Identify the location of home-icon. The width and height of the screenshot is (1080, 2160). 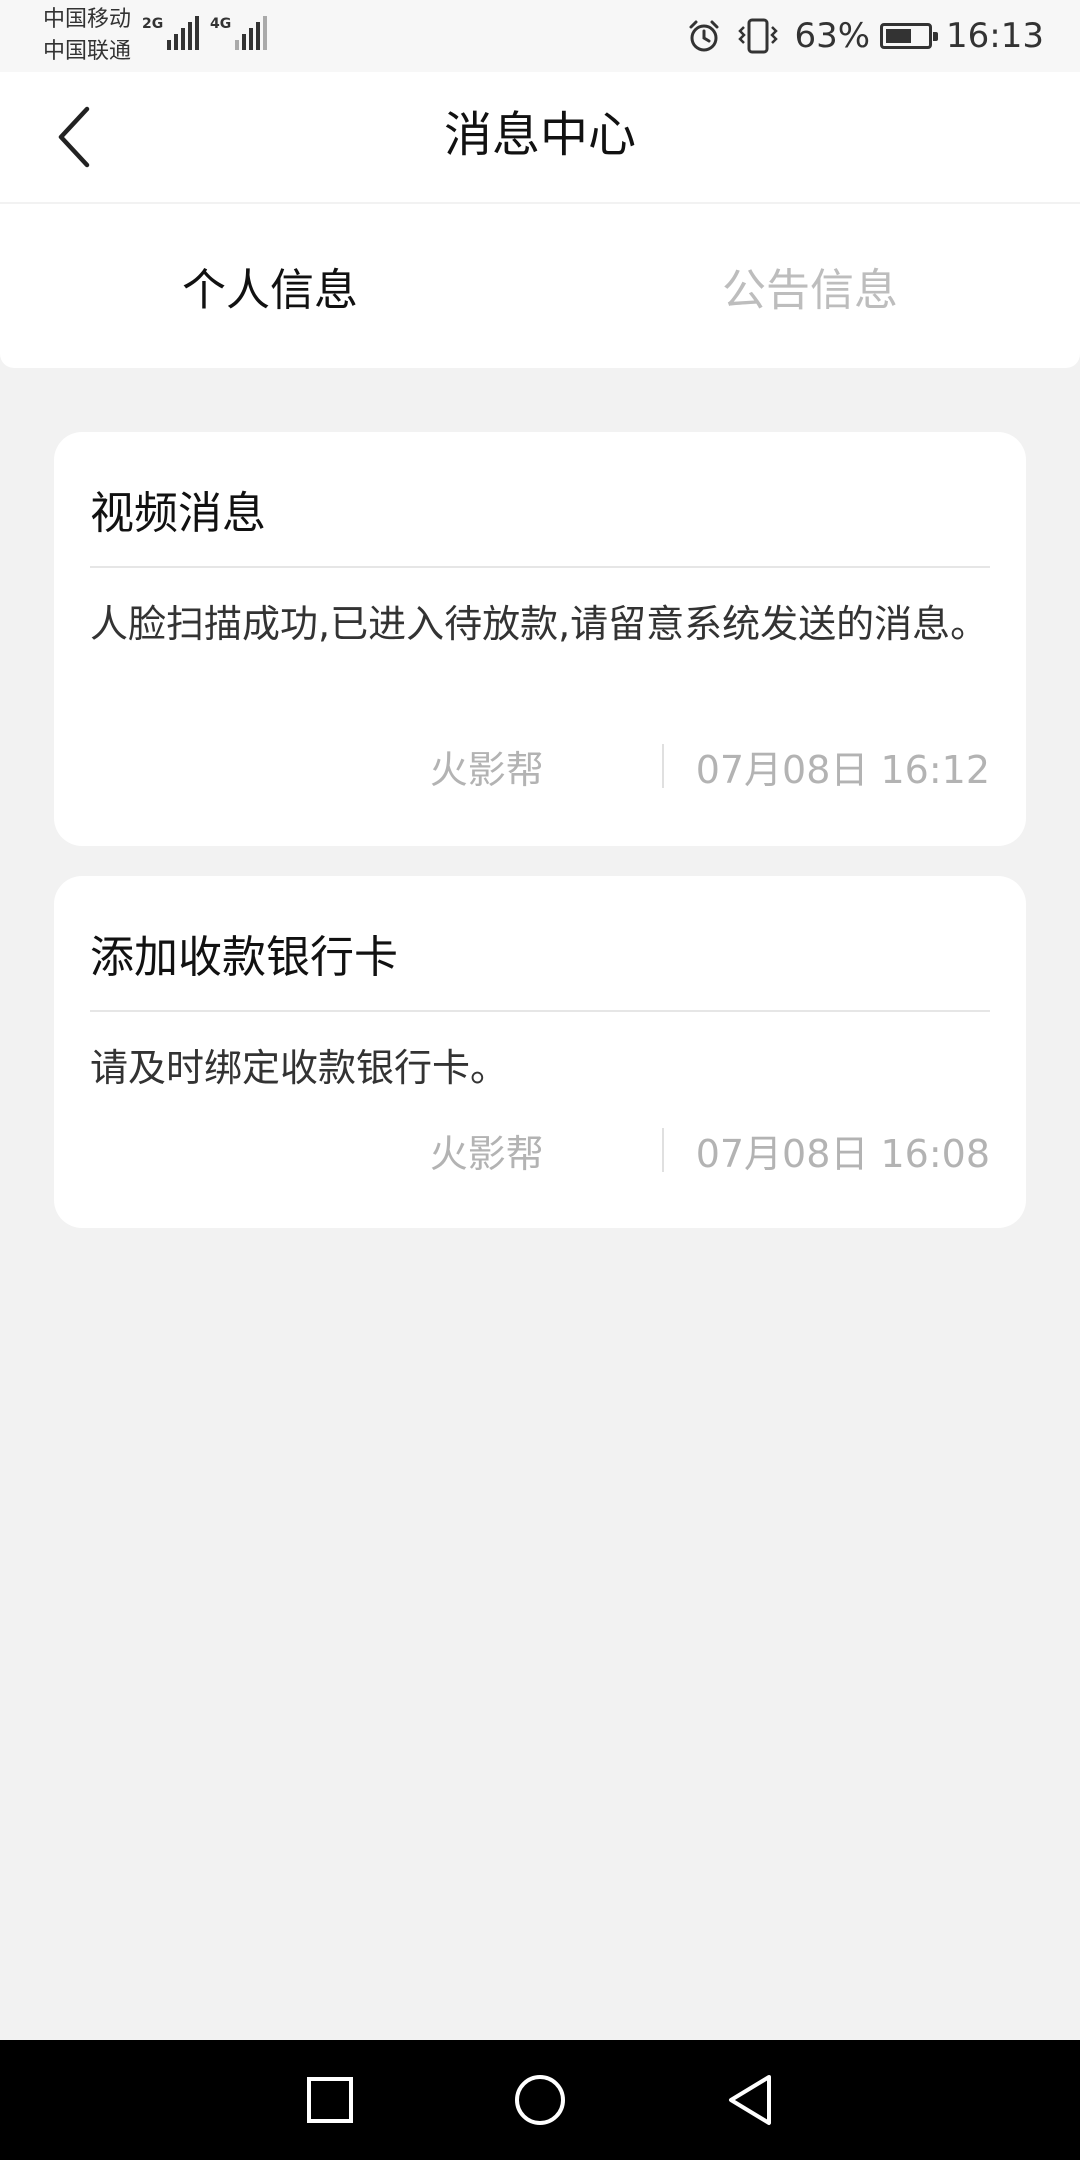
(540, 2100).